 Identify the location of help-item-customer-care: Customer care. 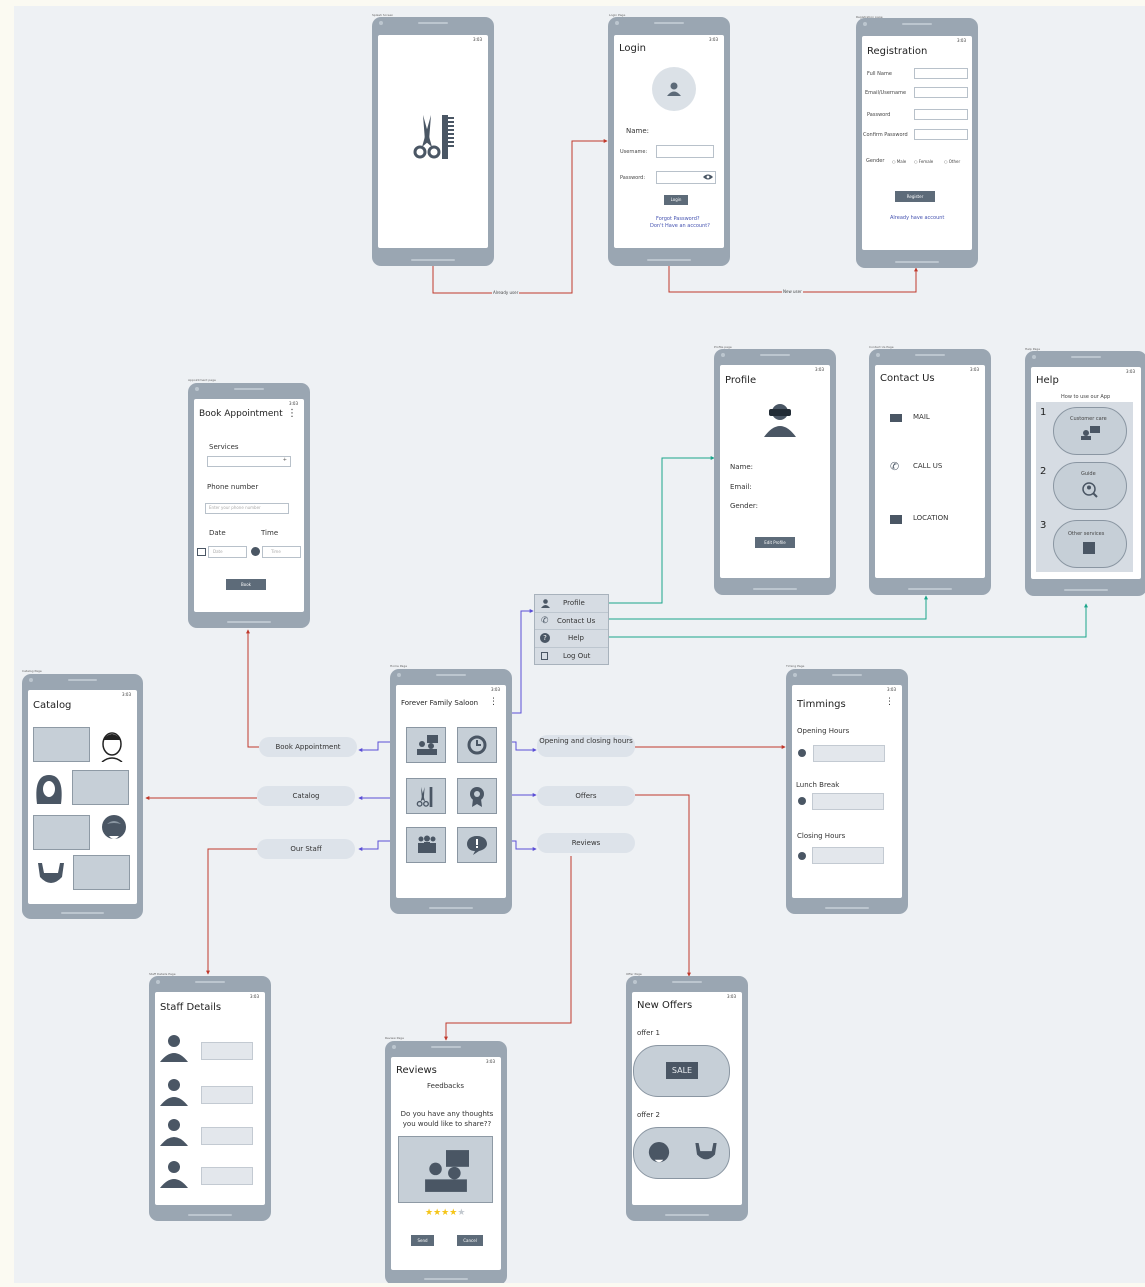
(1090, 431).